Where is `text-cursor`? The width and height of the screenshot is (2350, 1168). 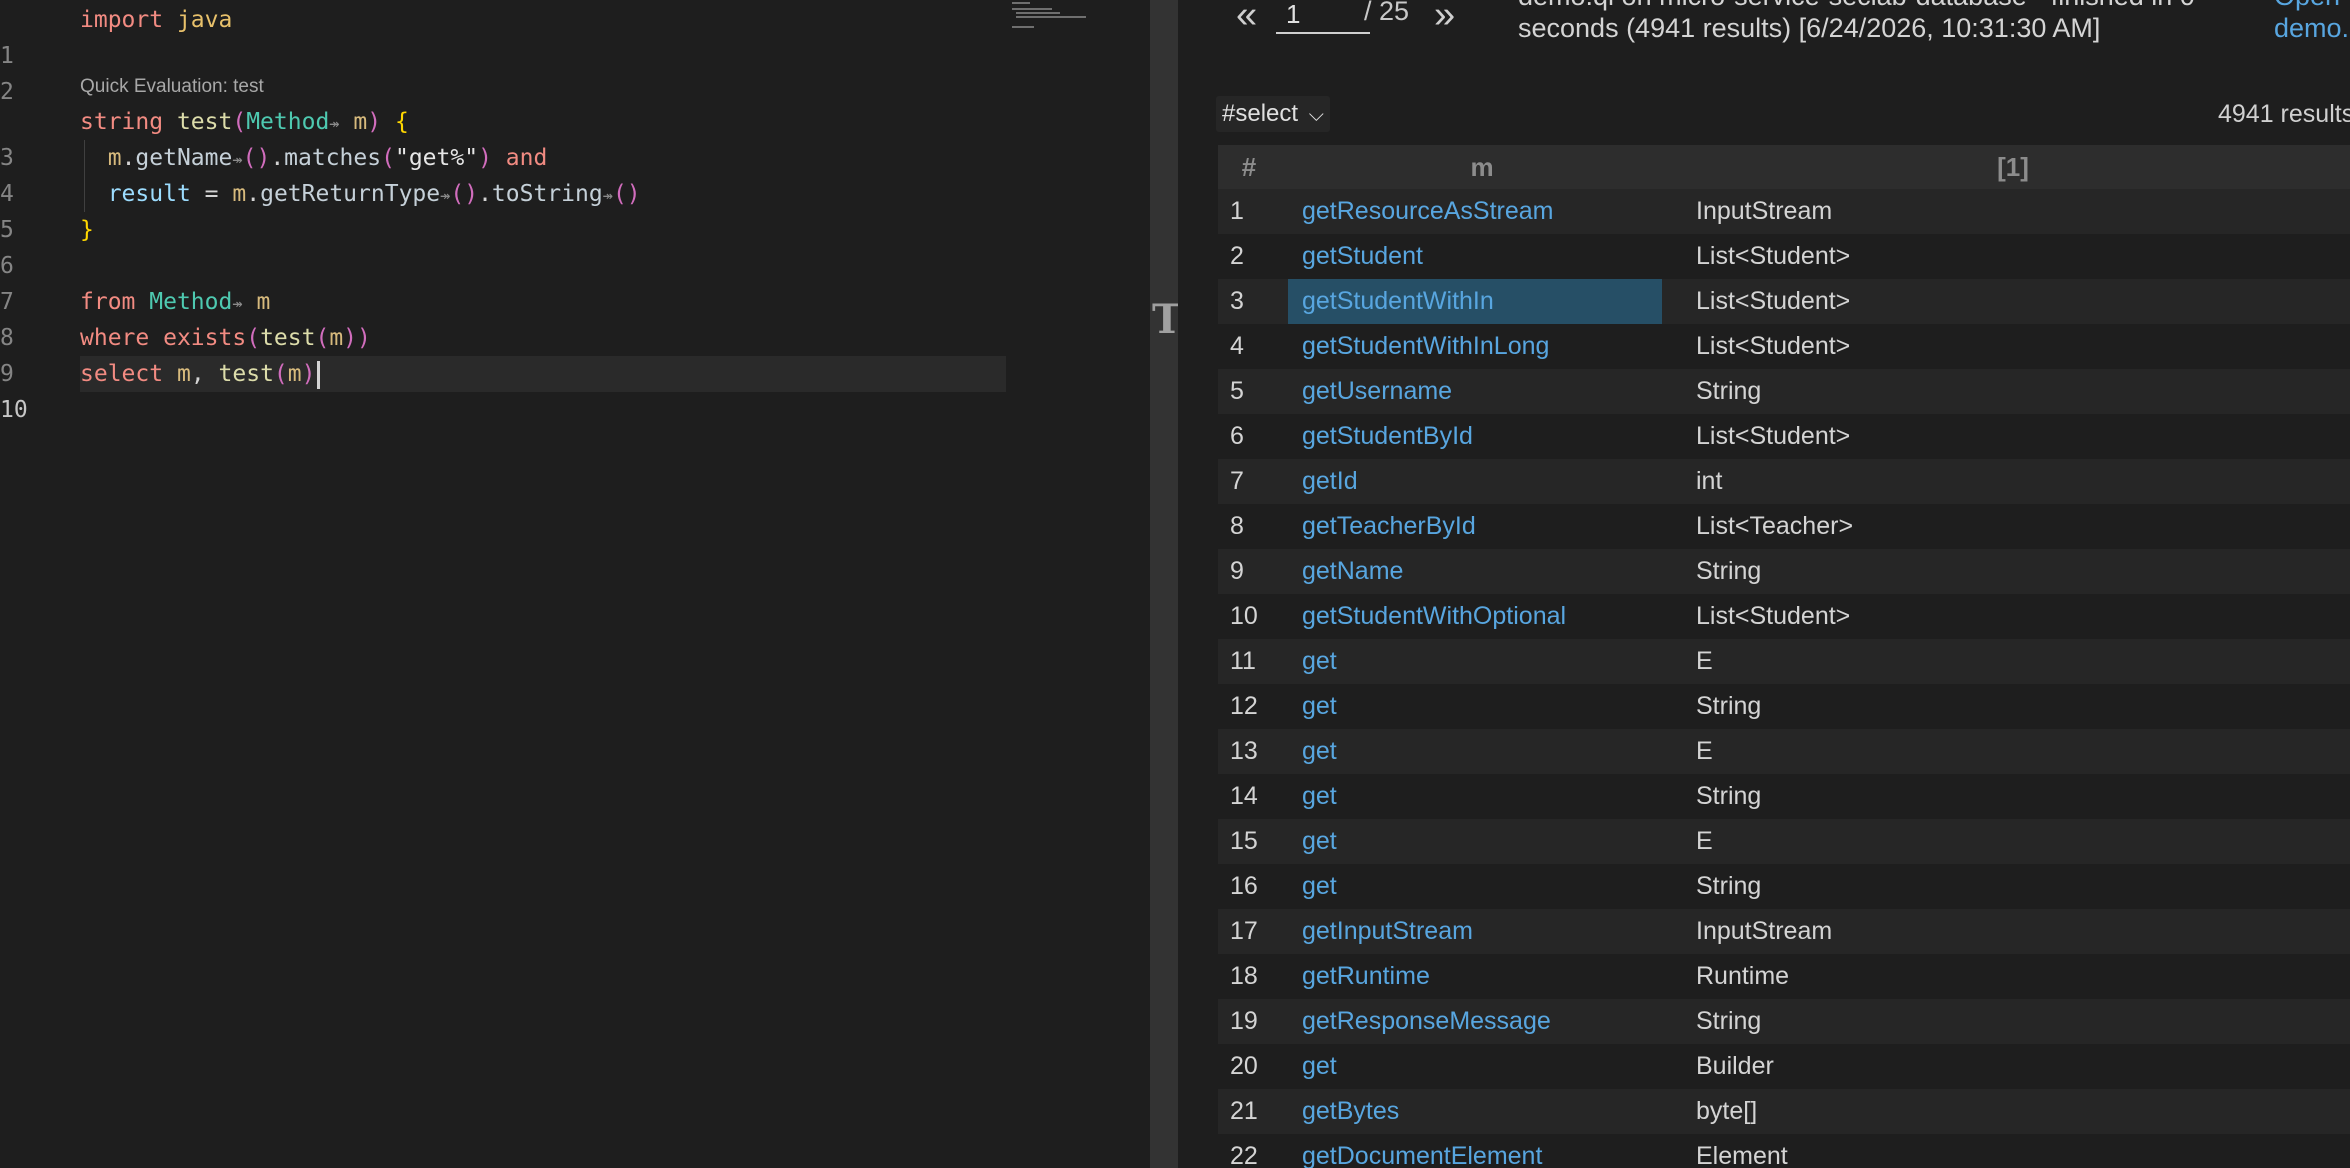
text-cursor is located at coordinates (318, 374).